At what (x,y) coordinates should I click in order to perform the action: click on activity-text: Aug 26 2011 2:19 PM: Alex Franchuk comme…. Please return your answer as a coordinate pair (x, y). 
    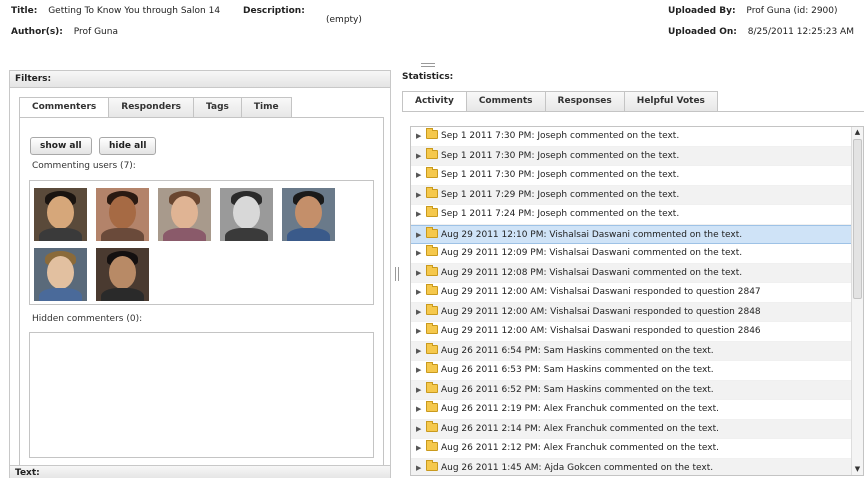
    Looking at the image, I should click on (580, 409).